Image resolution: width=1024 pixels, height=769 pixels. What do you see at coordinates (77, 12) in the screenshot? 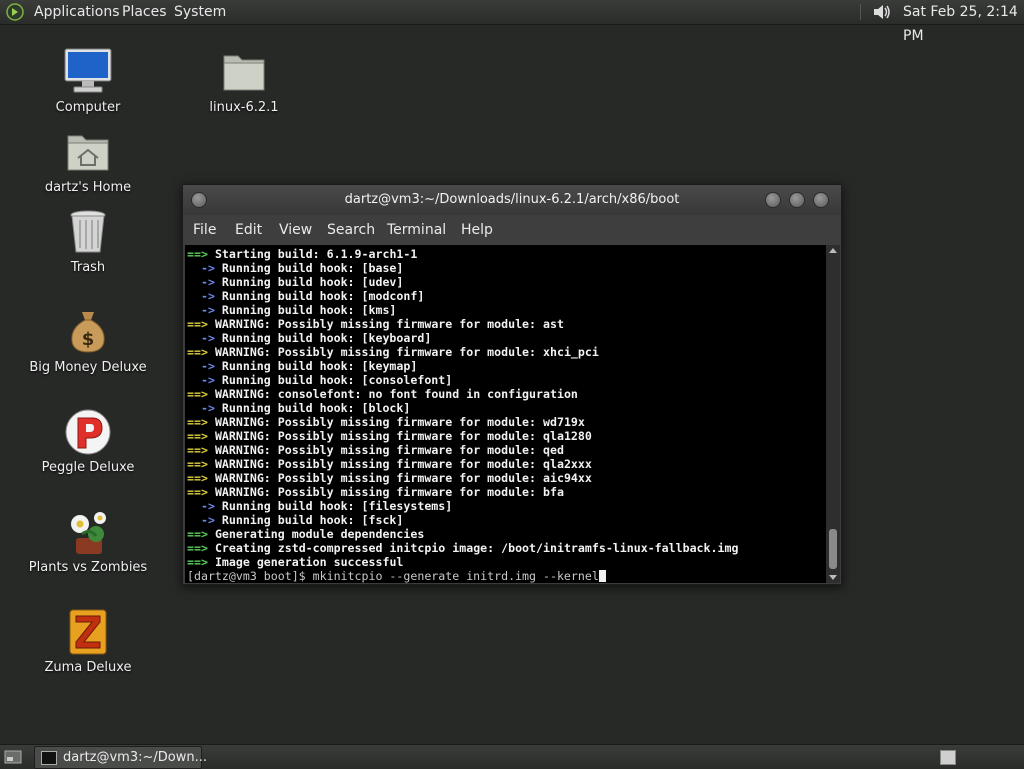
I see `applications-menu: Applications` at bounding box center [77, 12].